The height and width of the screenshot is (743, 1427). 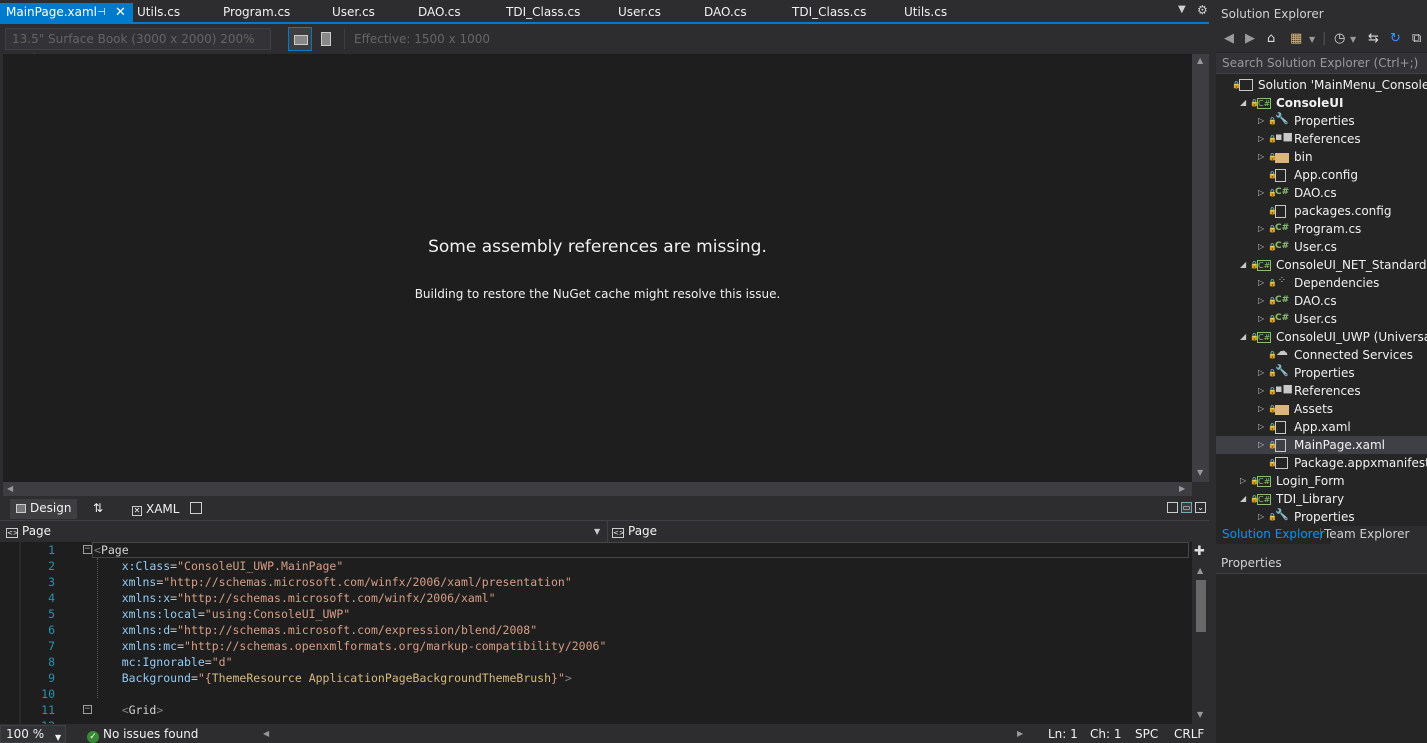 I want to click on landscape-view-button, so click(x=300, y=39).